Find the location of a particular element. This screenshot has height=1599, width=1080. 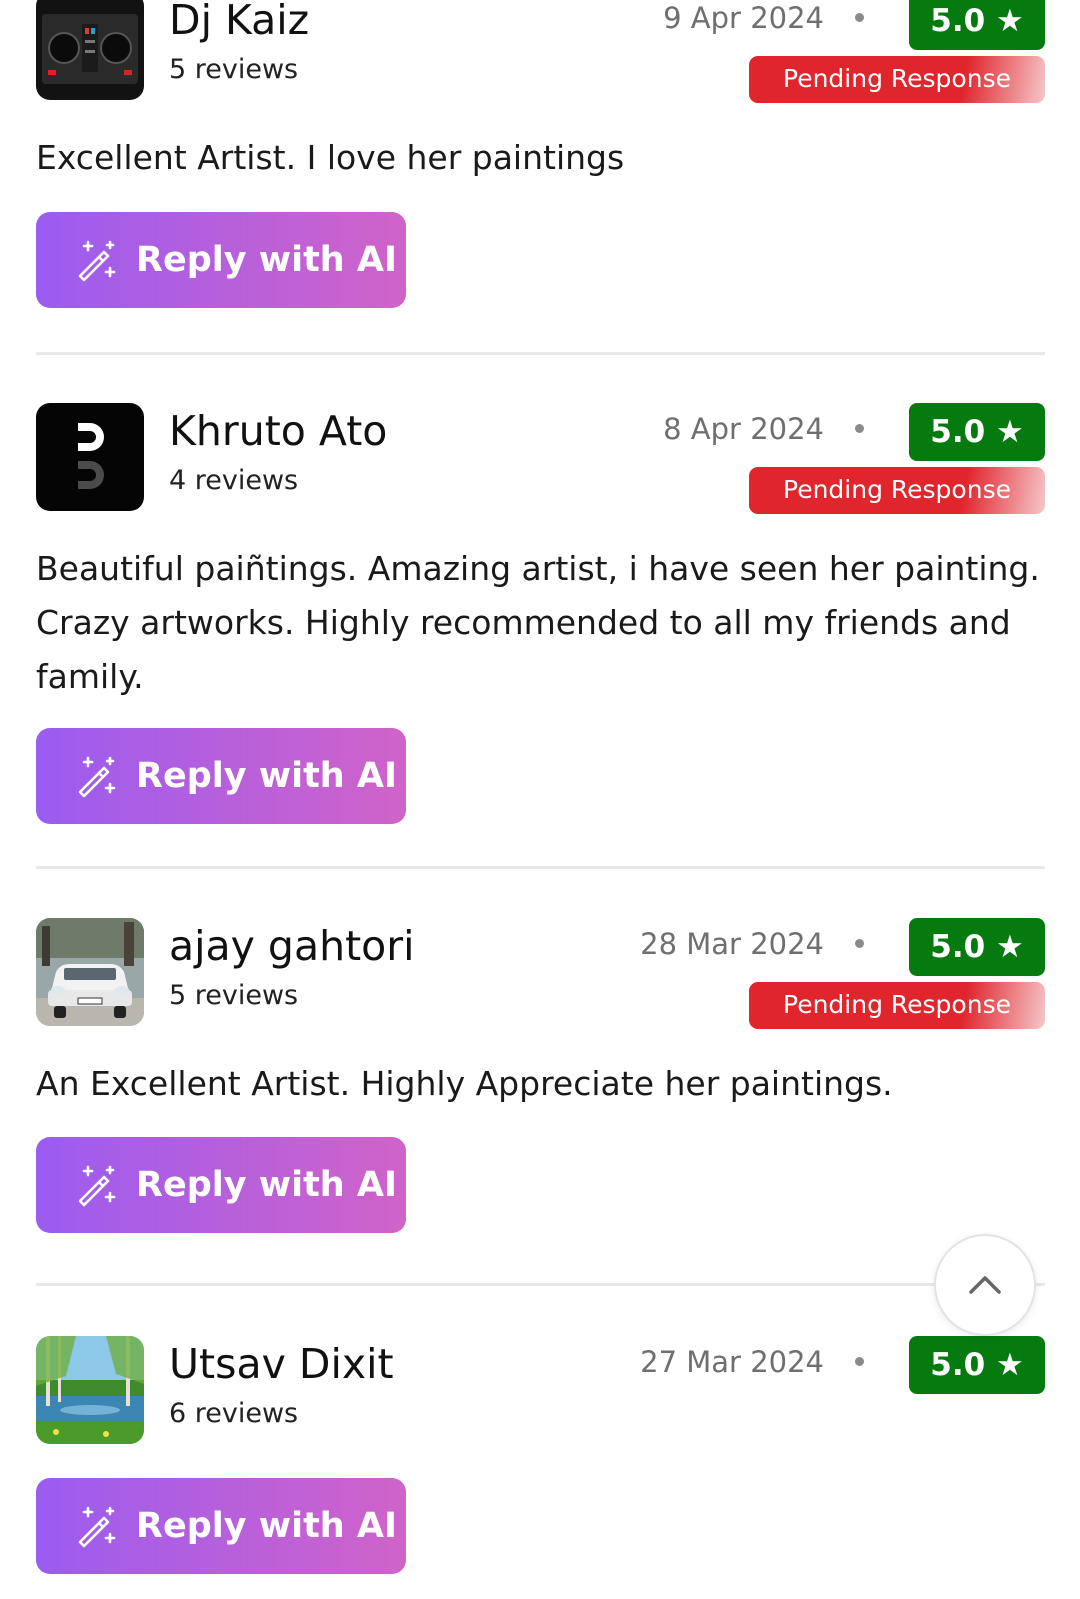

reviewer-name: Dj Kaiz is located at coordinates (239, 22).